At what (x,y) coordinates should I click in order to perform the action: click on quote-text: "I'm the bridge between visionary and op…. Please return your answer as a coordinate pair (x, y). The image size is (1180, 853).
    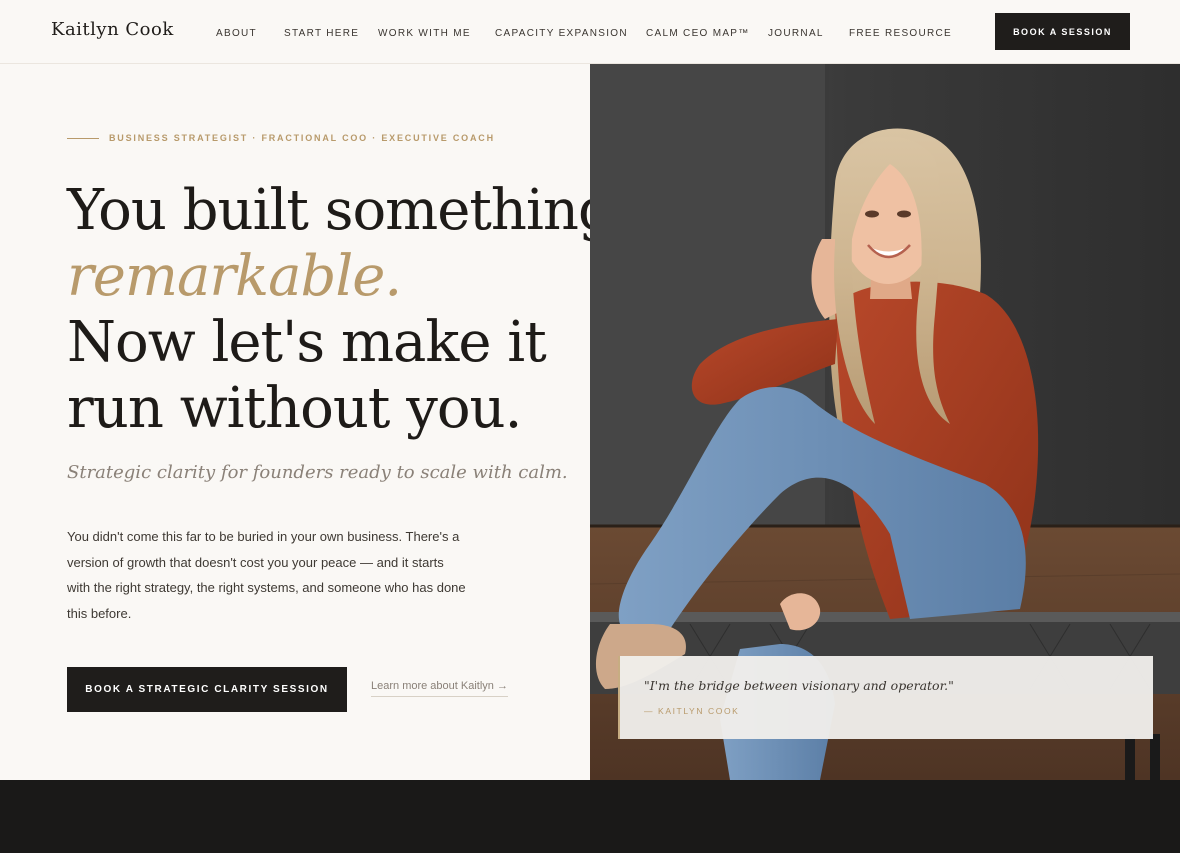
    Looking at the image, I should click on (799, 685).